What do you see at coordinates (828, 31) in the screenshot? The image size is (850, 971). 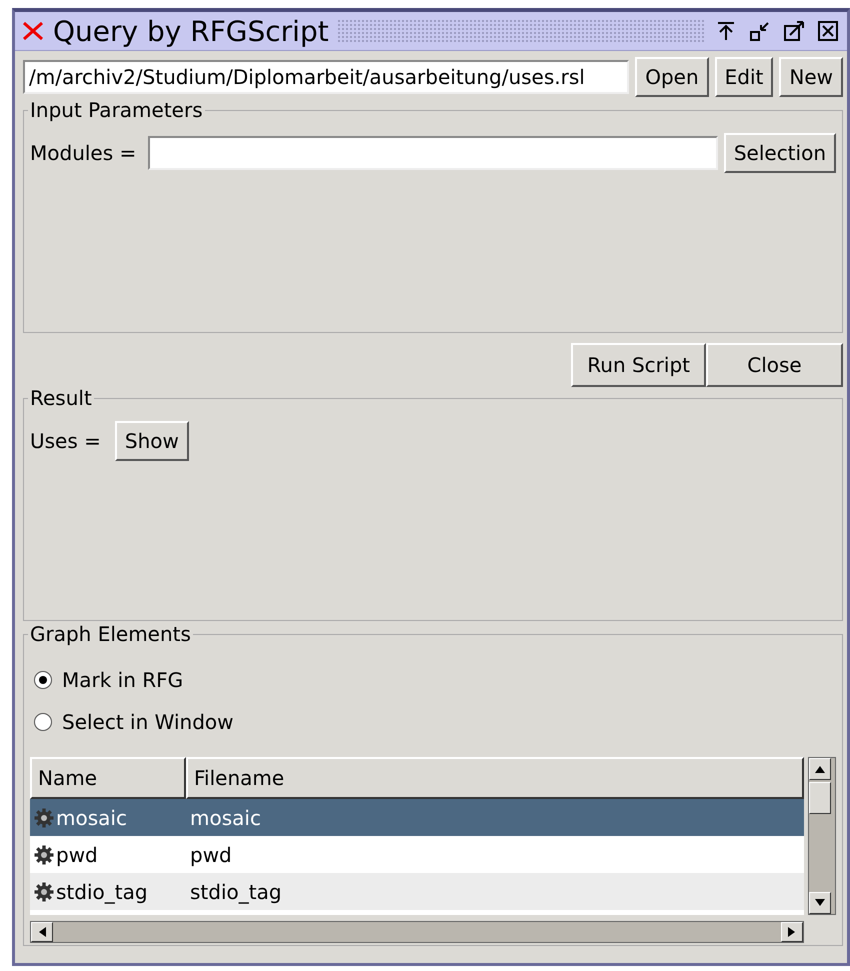 I see `close-icon` at bounding box center [828, 31].